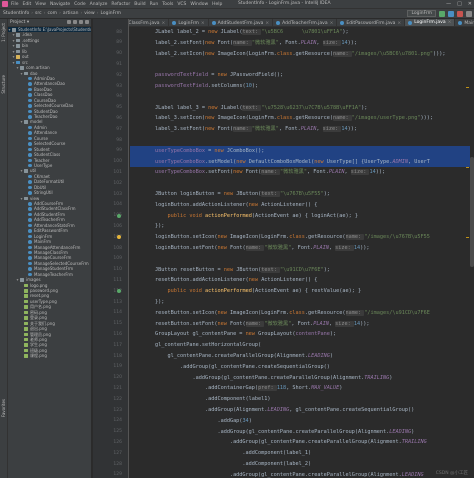 This screenshot has width=474, height=478. I want to click on breadcrumb-item: artisan, so click(71, 13).